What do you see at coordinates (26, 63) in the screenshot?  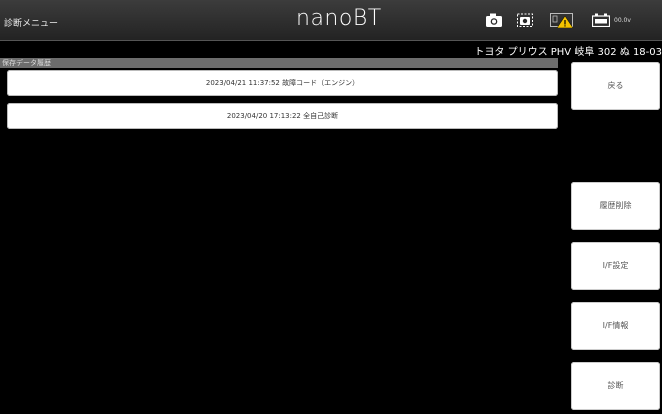 I see `section-label-text: 保存データ履歴` at bounding box center [26, 63].